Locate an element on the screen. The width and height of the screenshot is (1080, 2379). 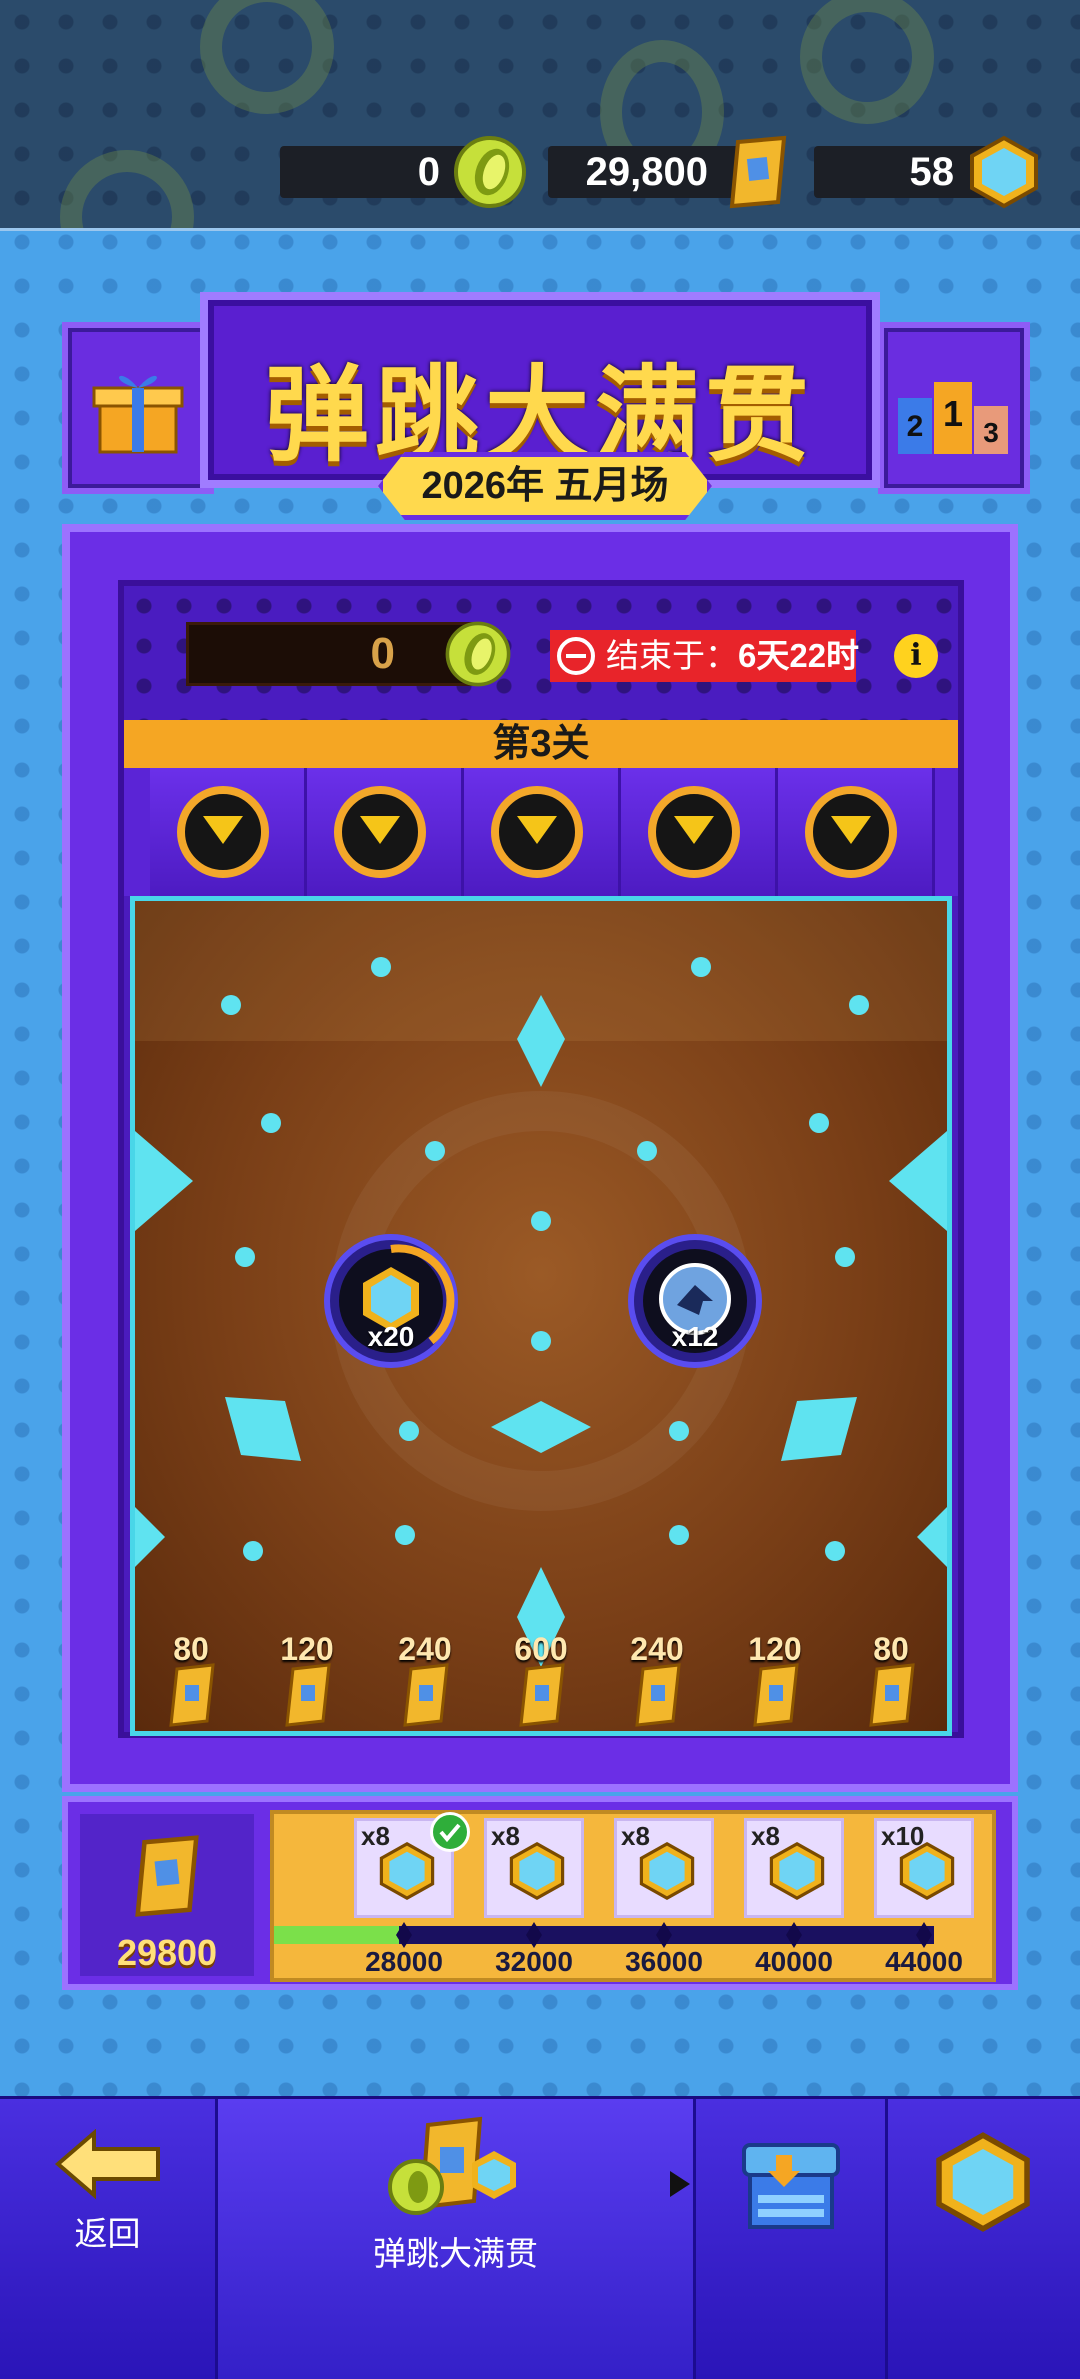
progress-bar-fill is located at coordinates (337, 1935).